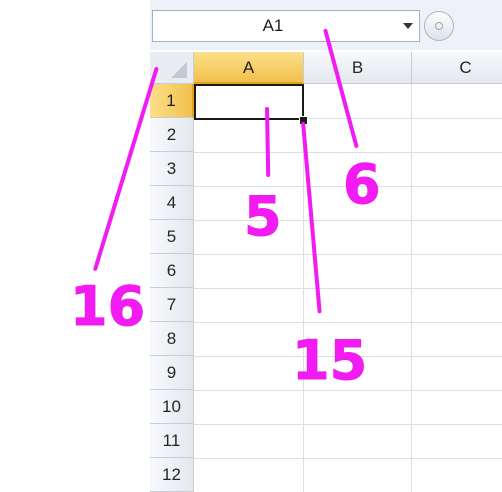 The height and width of the screenshot is (492, 502). What do you see at coordinates (172, 135) in the screenshot?
I see `row-header-2: 2` at bounding box center [172, 135].